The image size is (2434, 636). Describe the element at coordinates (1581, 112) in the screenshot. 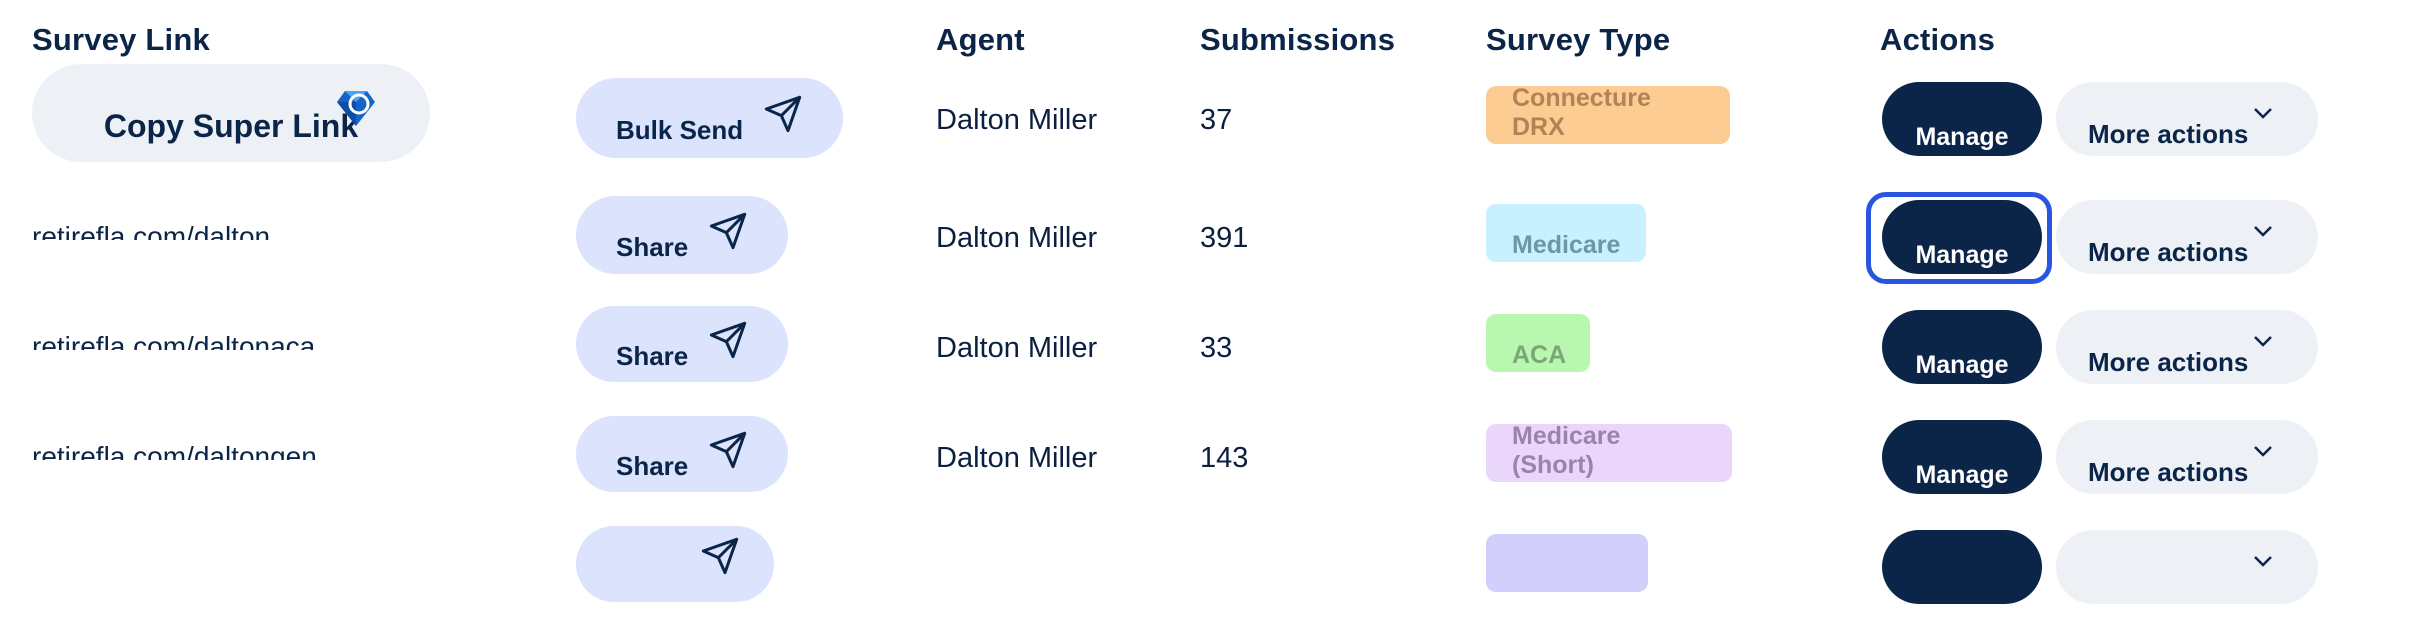

I see `survey-type-label: Connecture DRX` at that location.